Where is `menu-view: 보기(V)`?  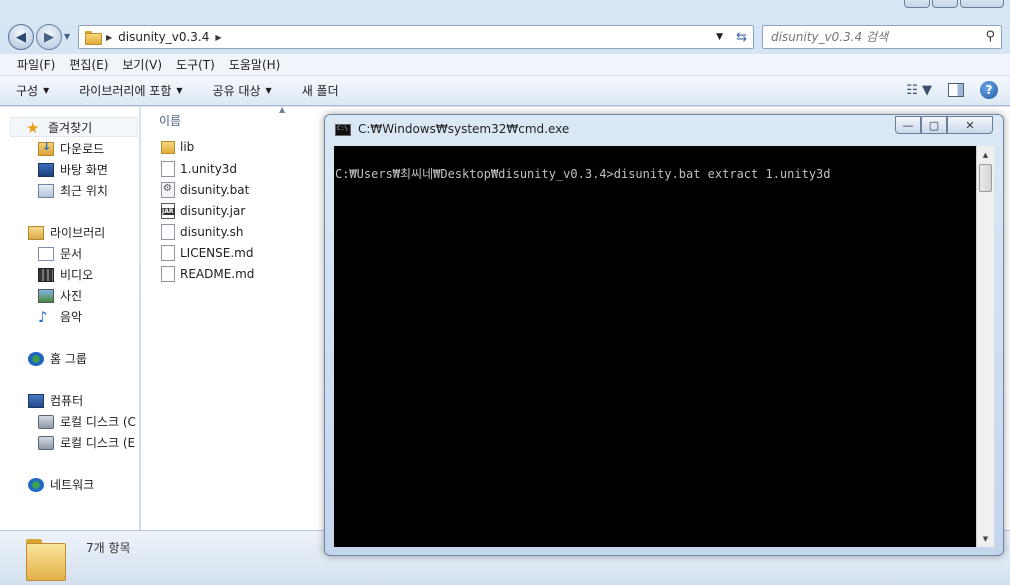 menu-view: 보기(V) is located at coordinates (142, 64).